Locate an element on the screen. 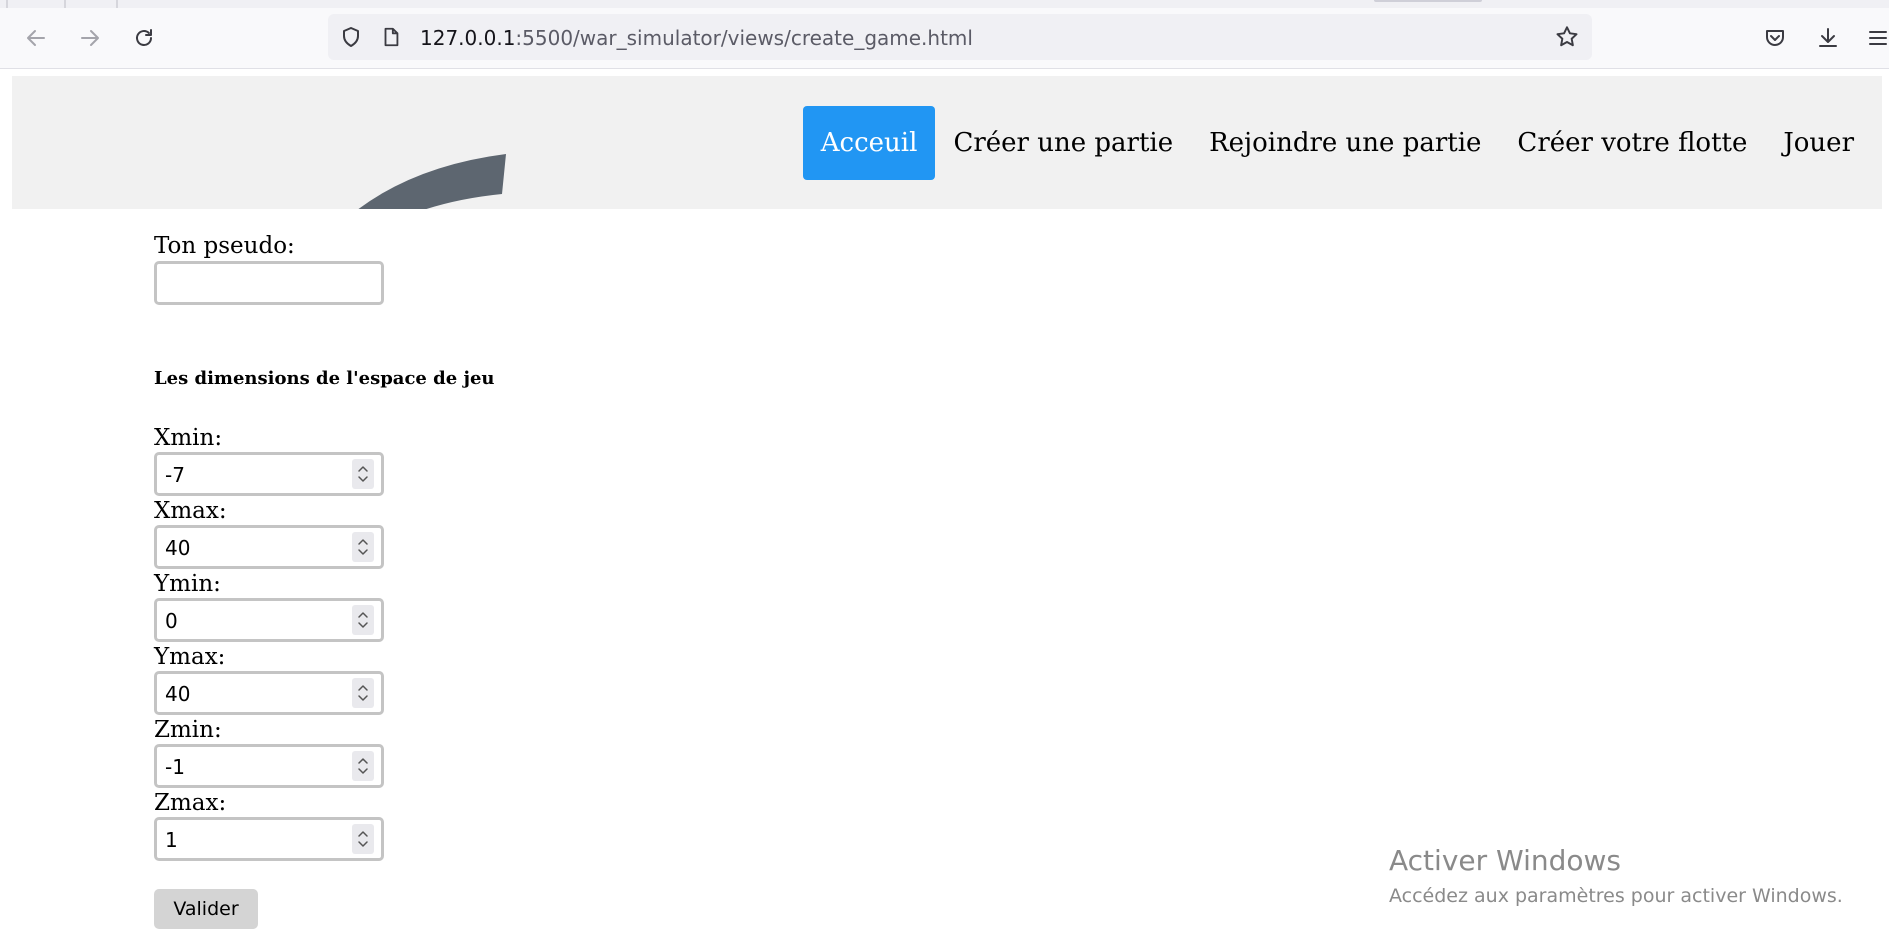  xmin-label: Xmin: is located at coordinates (188, 438).